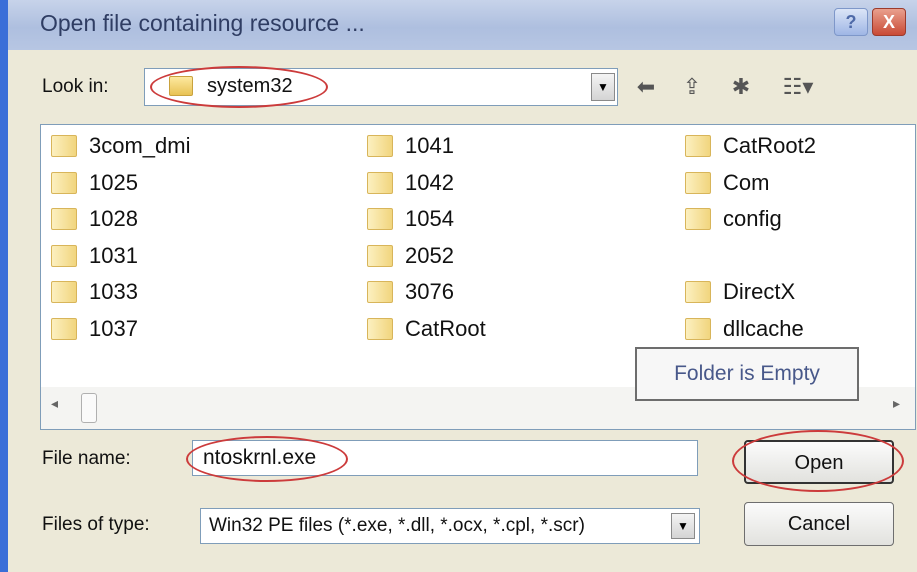 This screenshot has width=917, height=572. I want to click on view-menu-icon: ☷▾, so click(798, 86).